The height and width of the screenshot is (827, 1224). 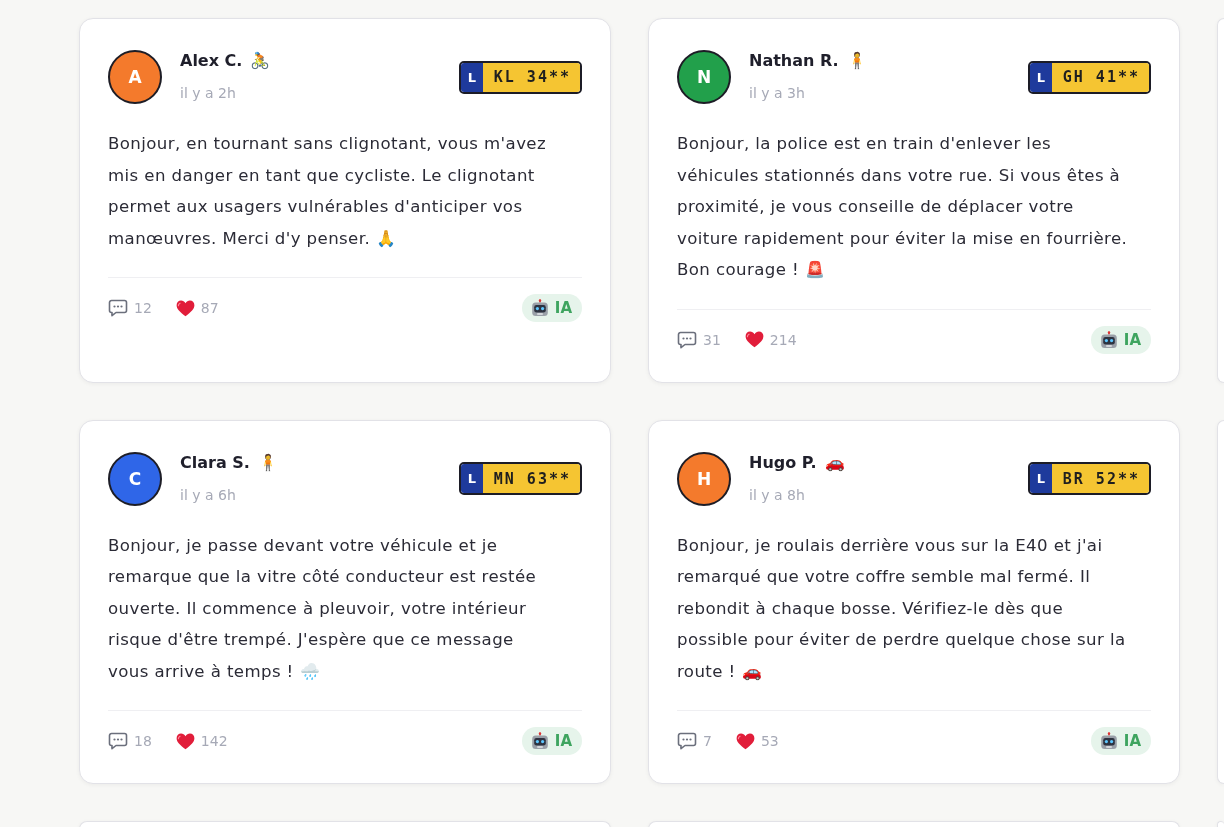 I want to click on comment-button: 18, so click(x=130, y=741).